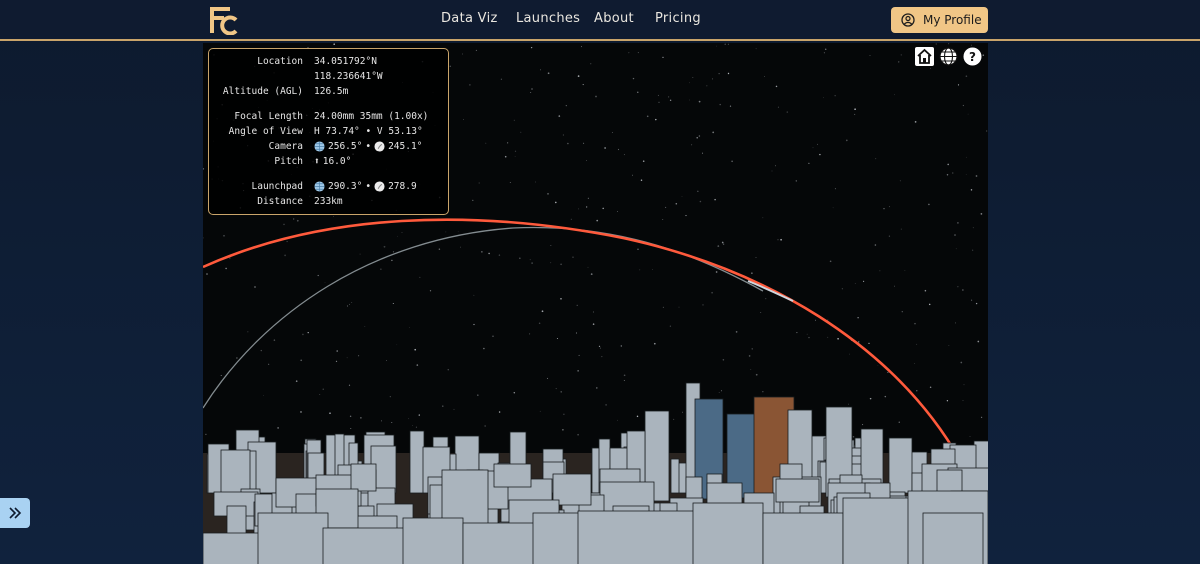 This screenshot has width=1200, height=564. What do you see at coordinates (268, 116) in the screenshot?
I see `focal-length-label: Focal Length` at bounding box center [268, 116].